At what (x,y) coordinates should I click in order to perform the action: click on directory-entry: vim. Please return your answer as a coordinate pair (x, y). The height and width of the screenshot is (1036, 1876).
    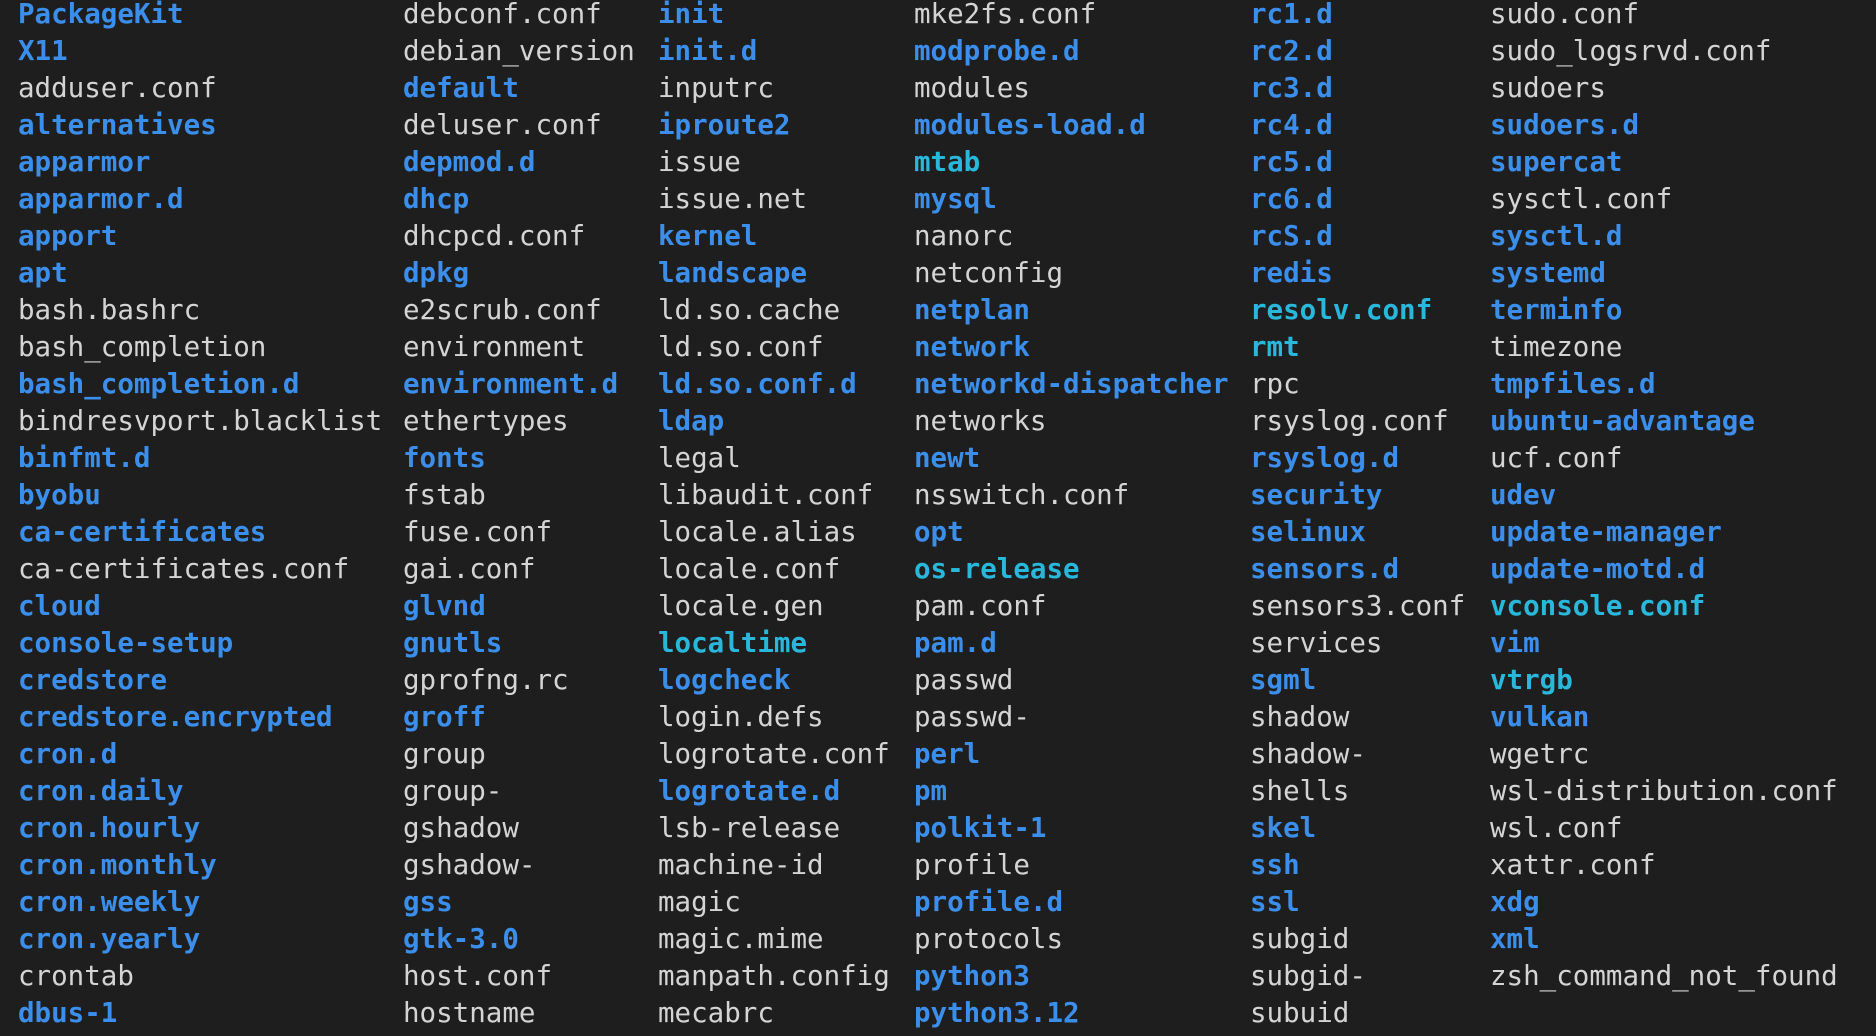
    Looking at the image, I should click on (1515, 643).